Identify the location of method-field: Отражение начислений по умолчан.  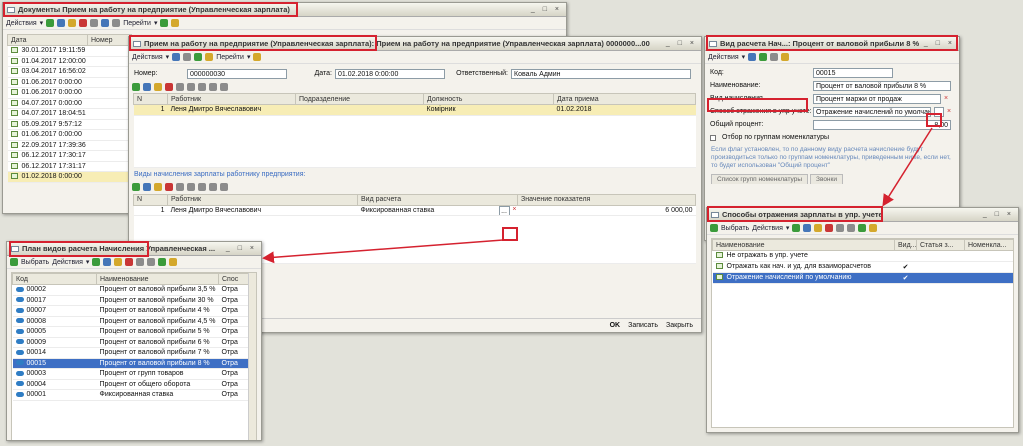
(872, 111).